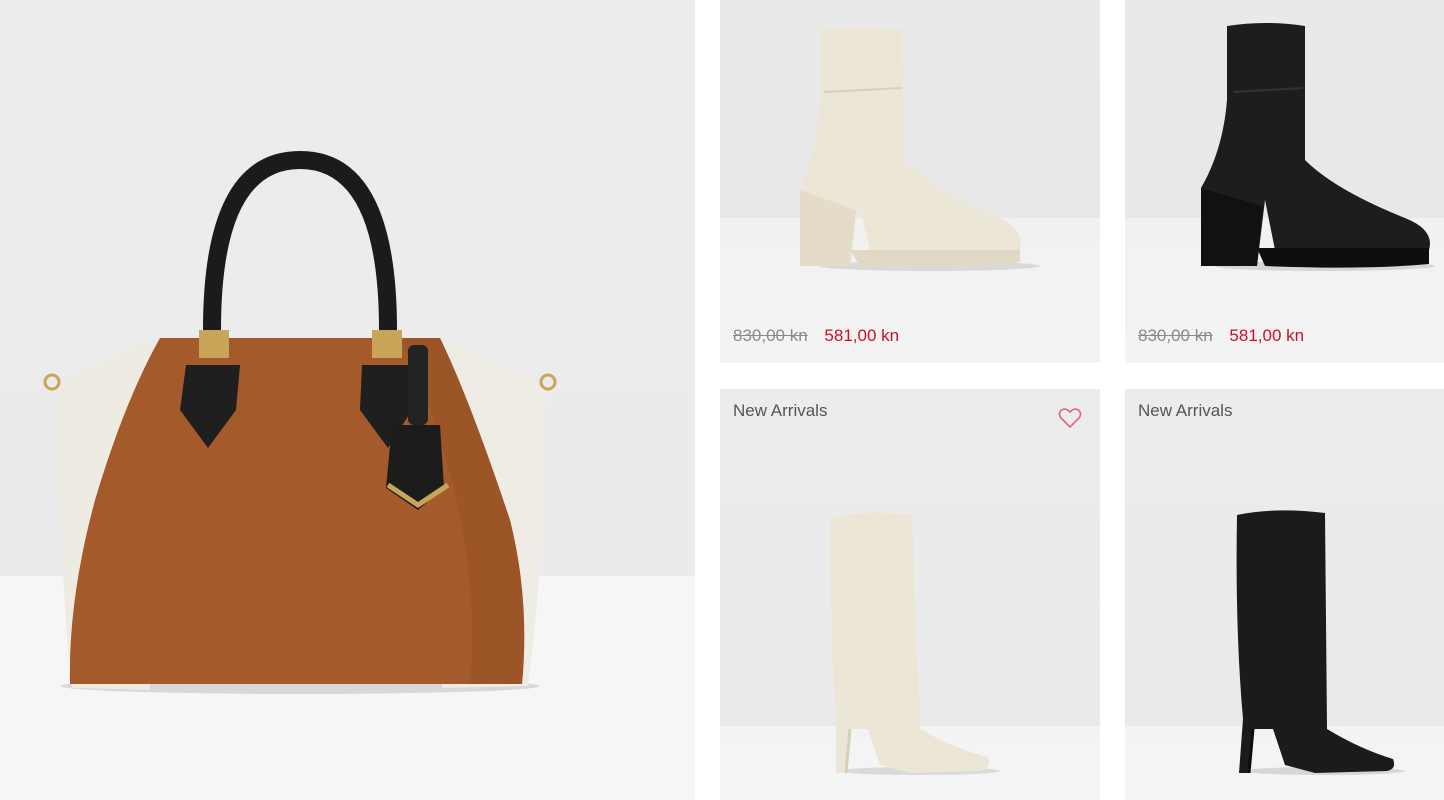  Describe the element at coordinates (915, 643) in the screenshot. I see `white-knee-high-boot-image` at that location.